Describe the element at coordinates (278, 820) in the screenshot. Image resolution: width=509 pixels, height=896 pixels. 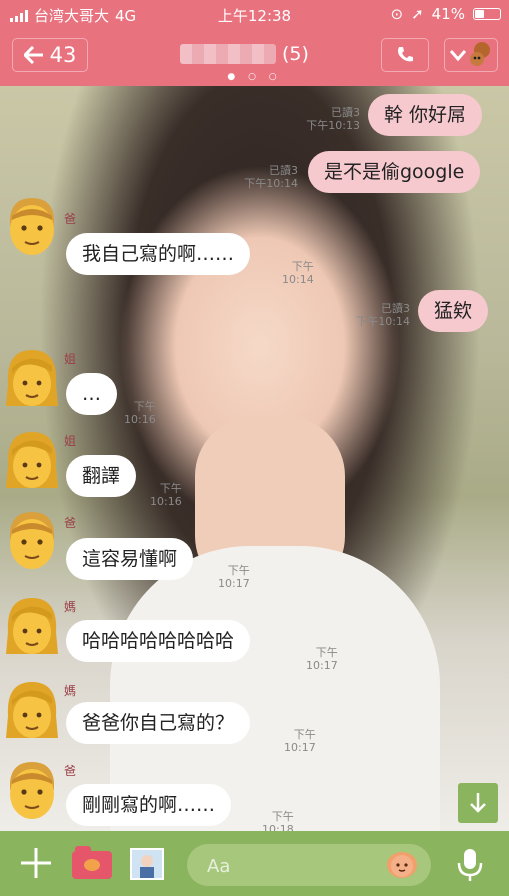
I see `message-time: 下午10:18` at that location.